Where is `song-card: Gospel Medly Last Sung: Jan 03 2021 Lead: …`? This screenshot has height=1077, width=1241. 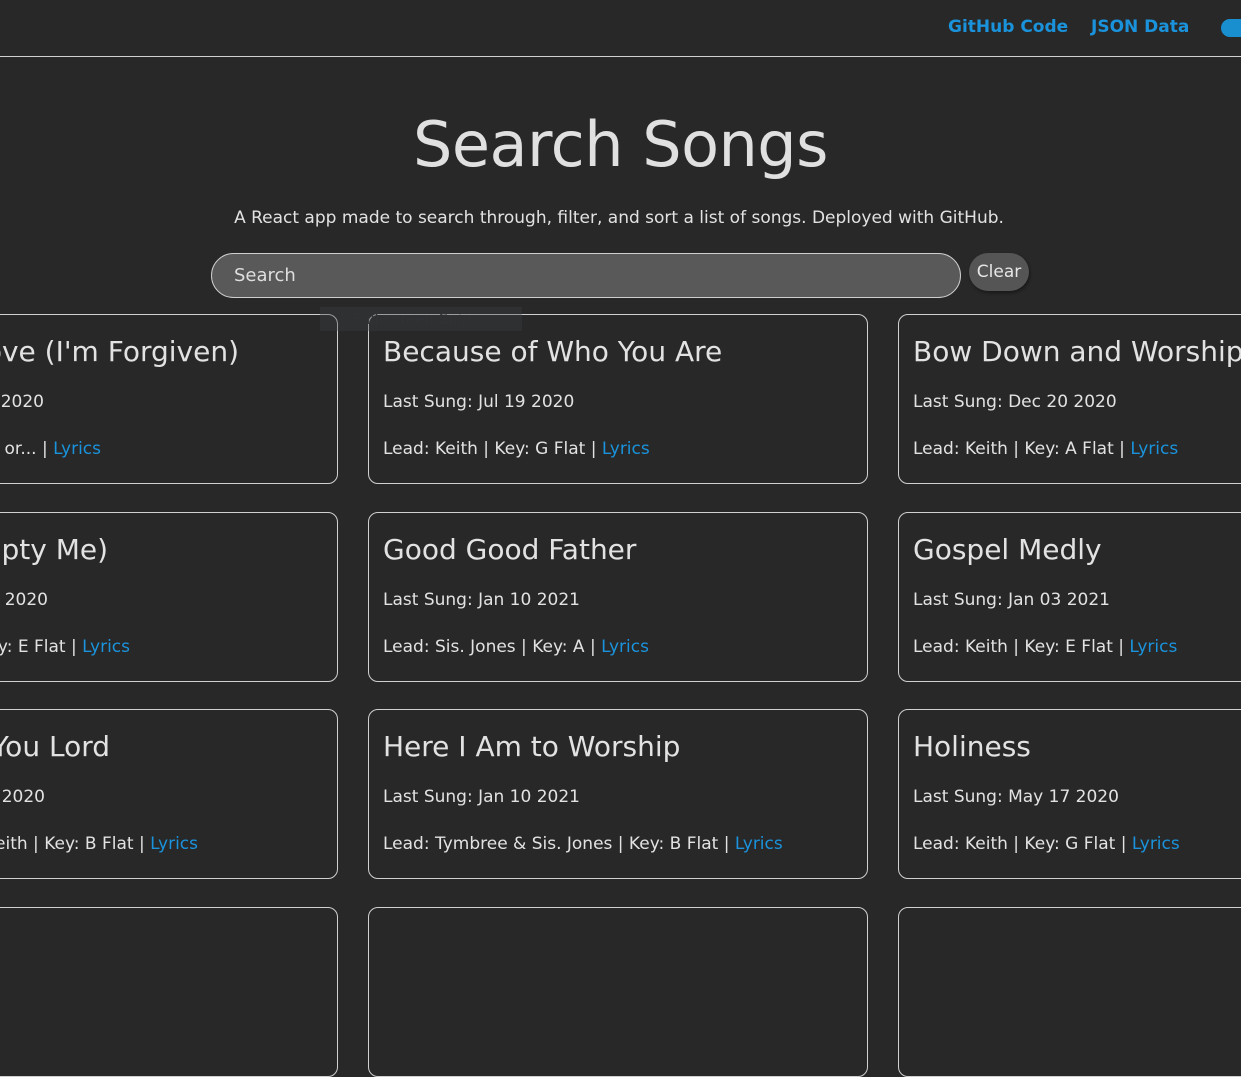
song-card: Gospel Medly Last Sung: Jan 03 2021 Lead: … is located at coordinates (1069, 597).